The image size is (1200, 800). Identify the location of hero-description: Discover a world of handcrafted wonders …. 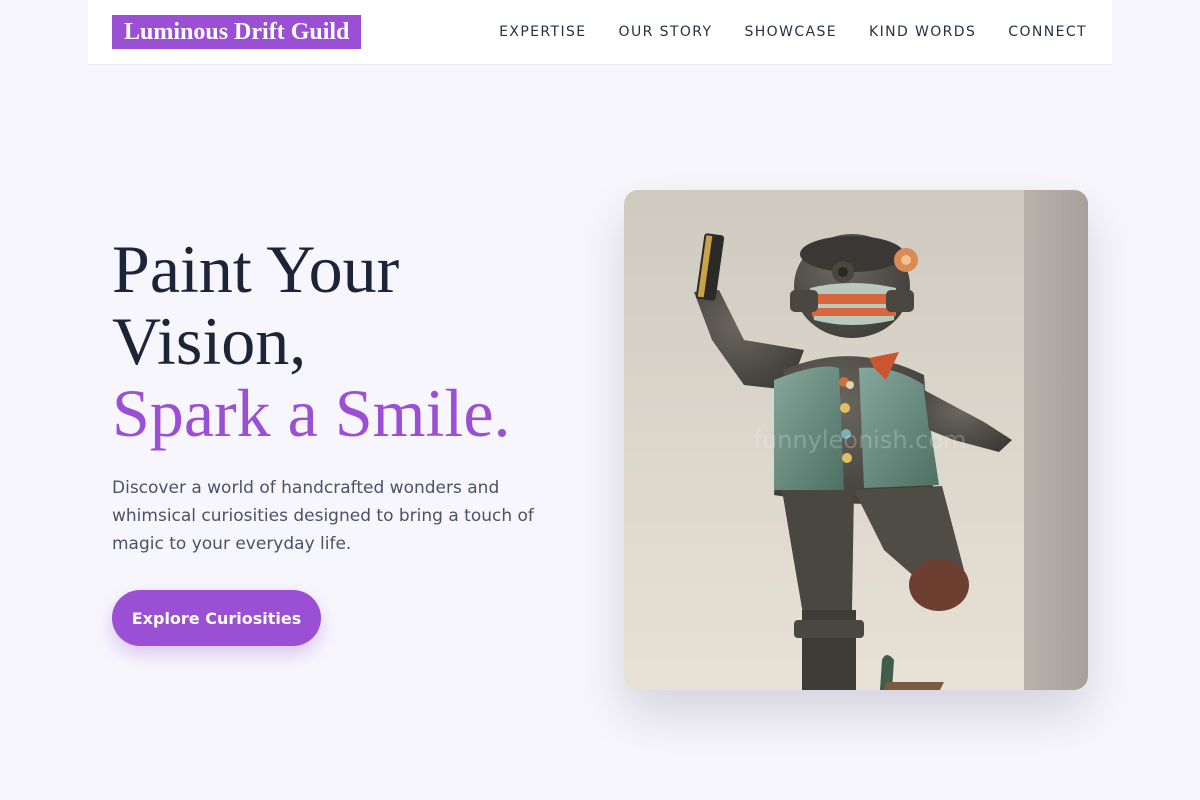
(323, 516).